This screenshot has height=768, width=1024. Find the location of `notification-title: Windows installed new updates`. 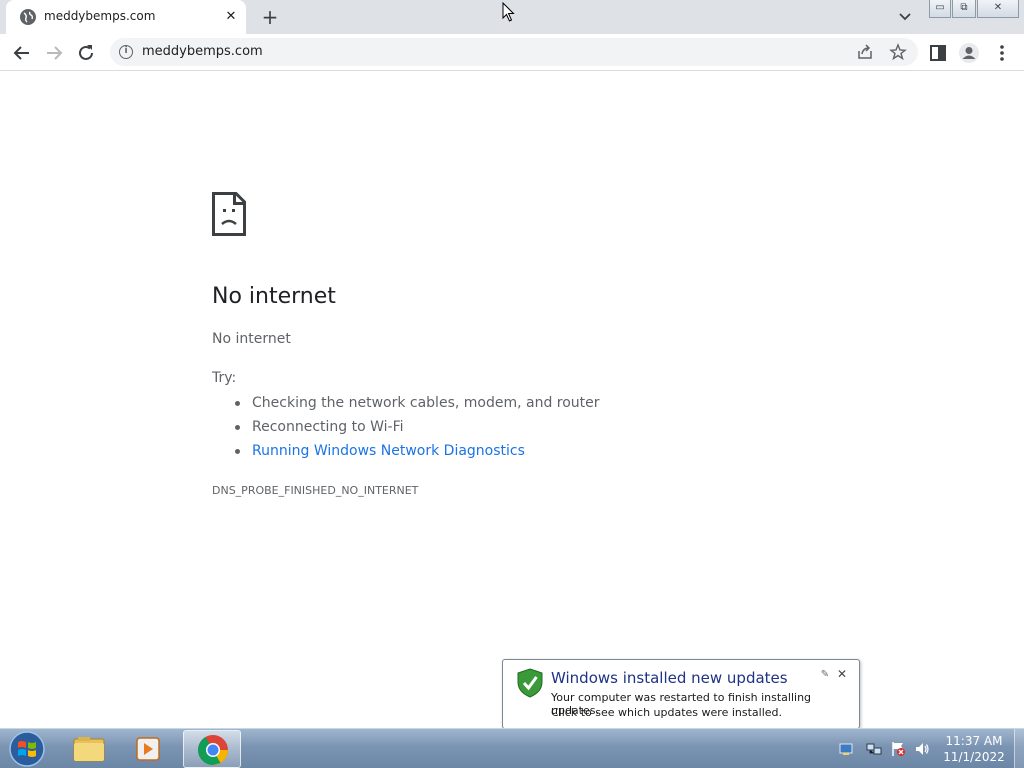

notification-title: Windows installed new updates is located at coordinates (669, 678).